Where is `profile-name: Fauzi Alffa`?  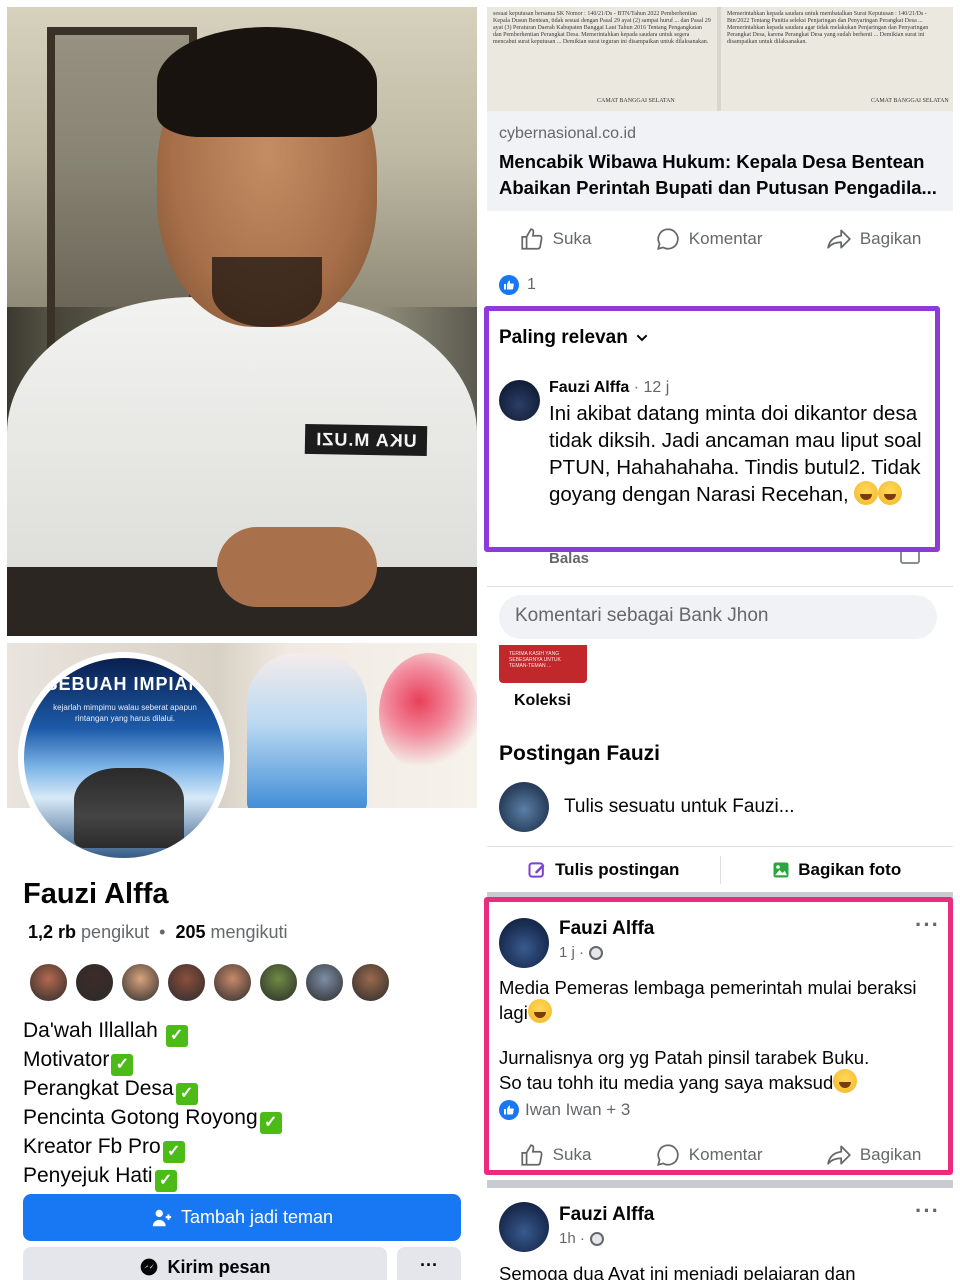 profile-name: Fauzi Alffa is located at coordinates (96, 894).